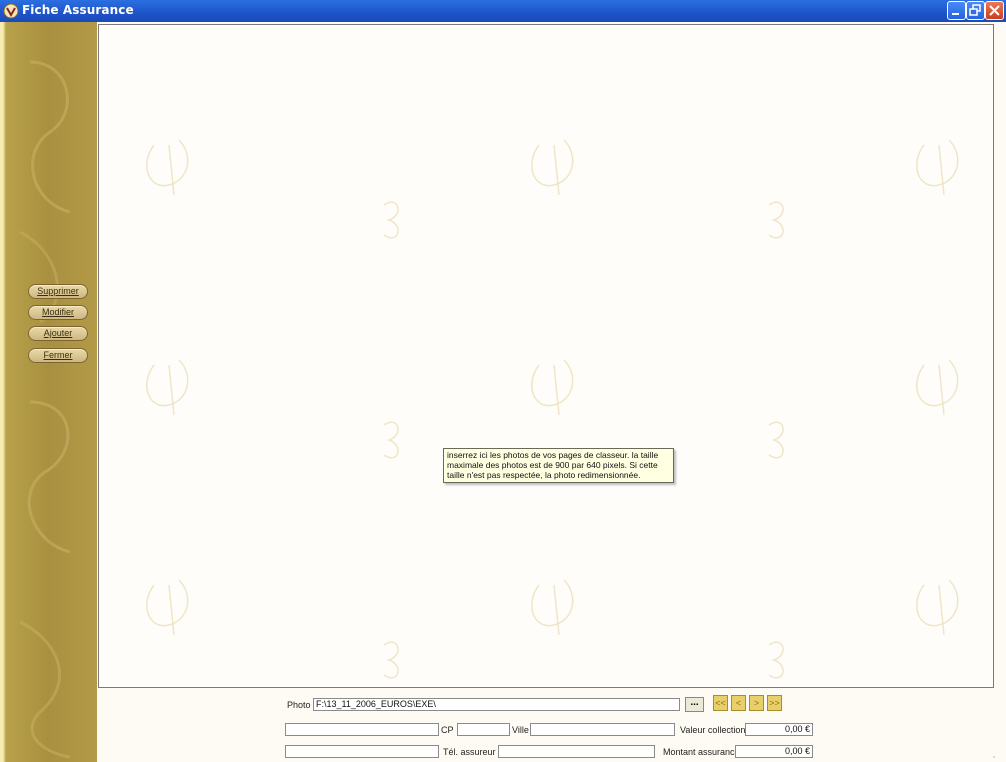 The width and height of the screenshot is (1006, 762). I want to click on name-field, so click(362, 751).